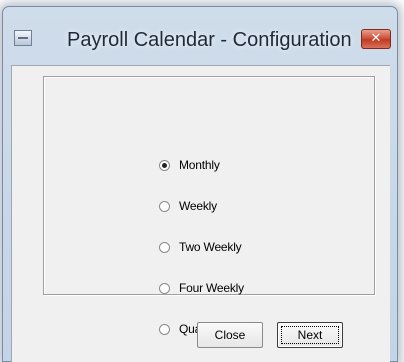 Image resolution: width=404 pixels, height=362 pixels. Describe the element at coordinates (198, 206) in the screenshot. I see `radio-label: Weekly` at that location.